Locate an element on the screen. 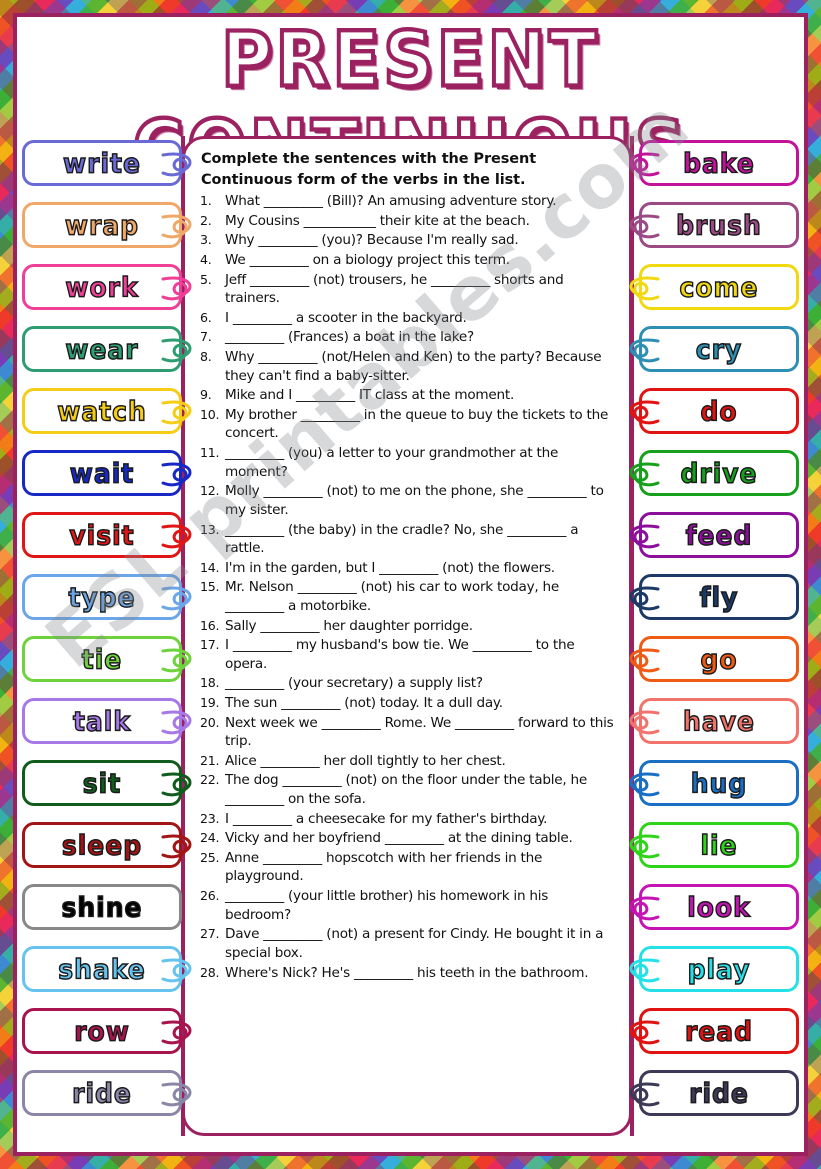 This screenshot has width=821, height=1169. verb-card: wear is located at coordinates (107, 349).